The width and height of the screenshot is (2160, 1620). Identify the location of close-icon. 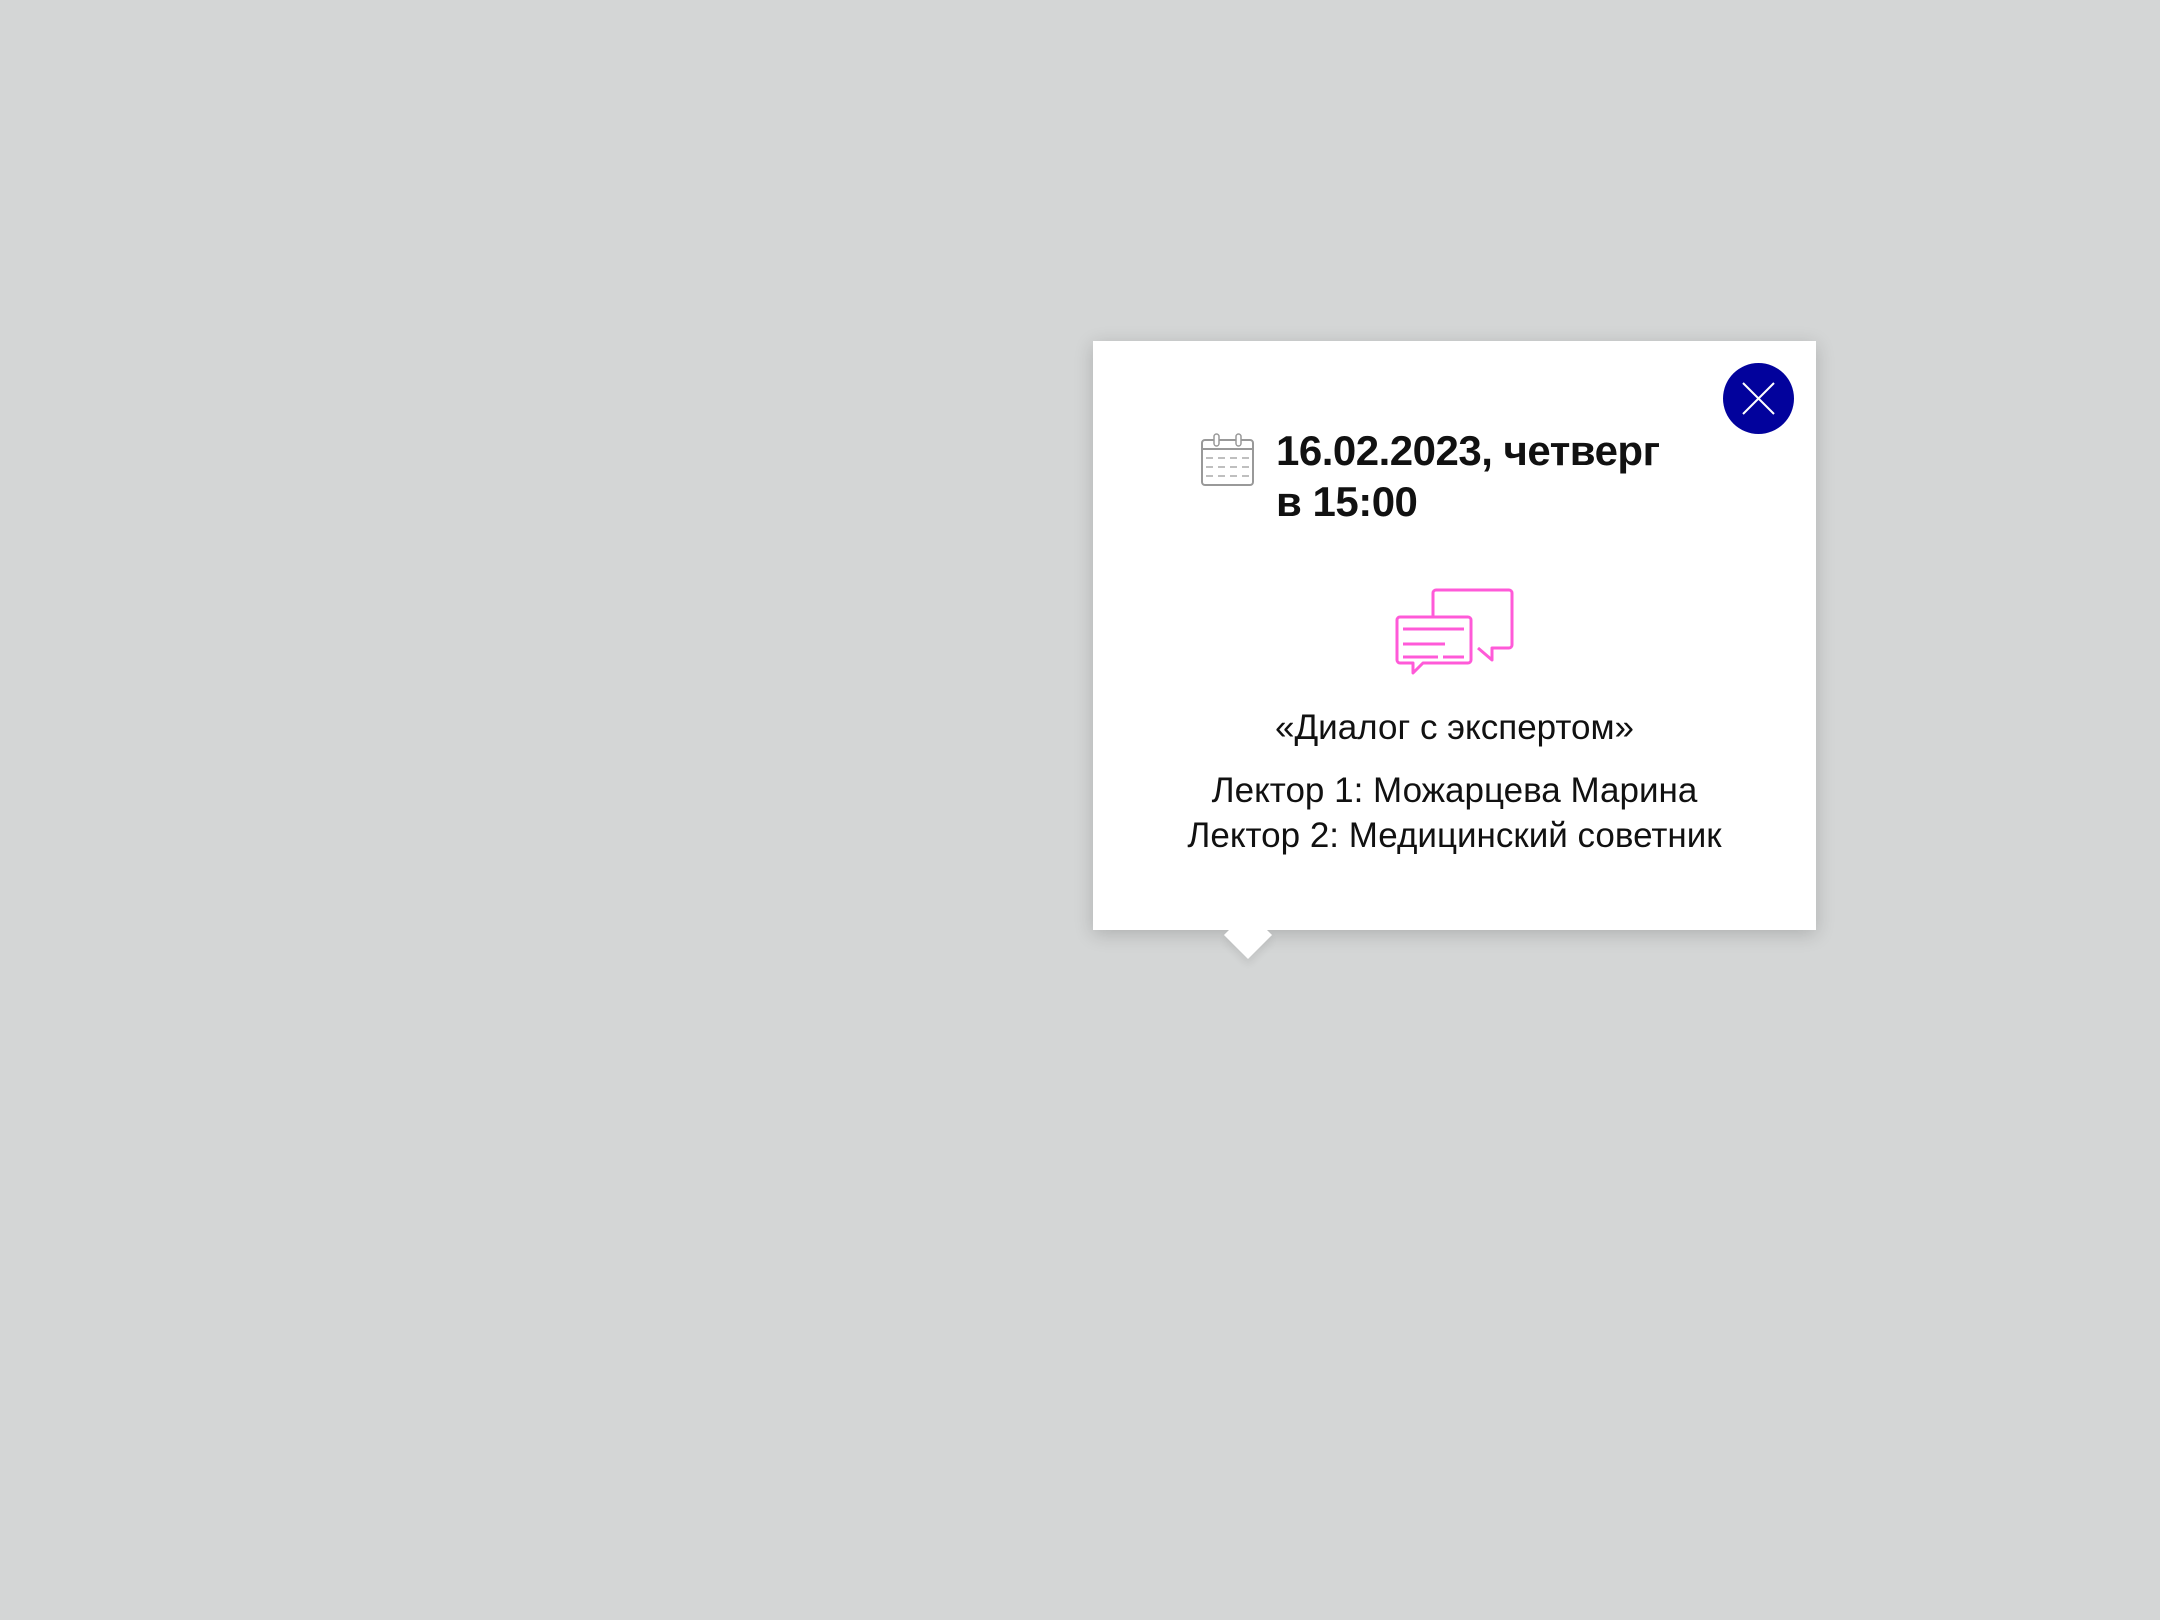
(1758, 398).